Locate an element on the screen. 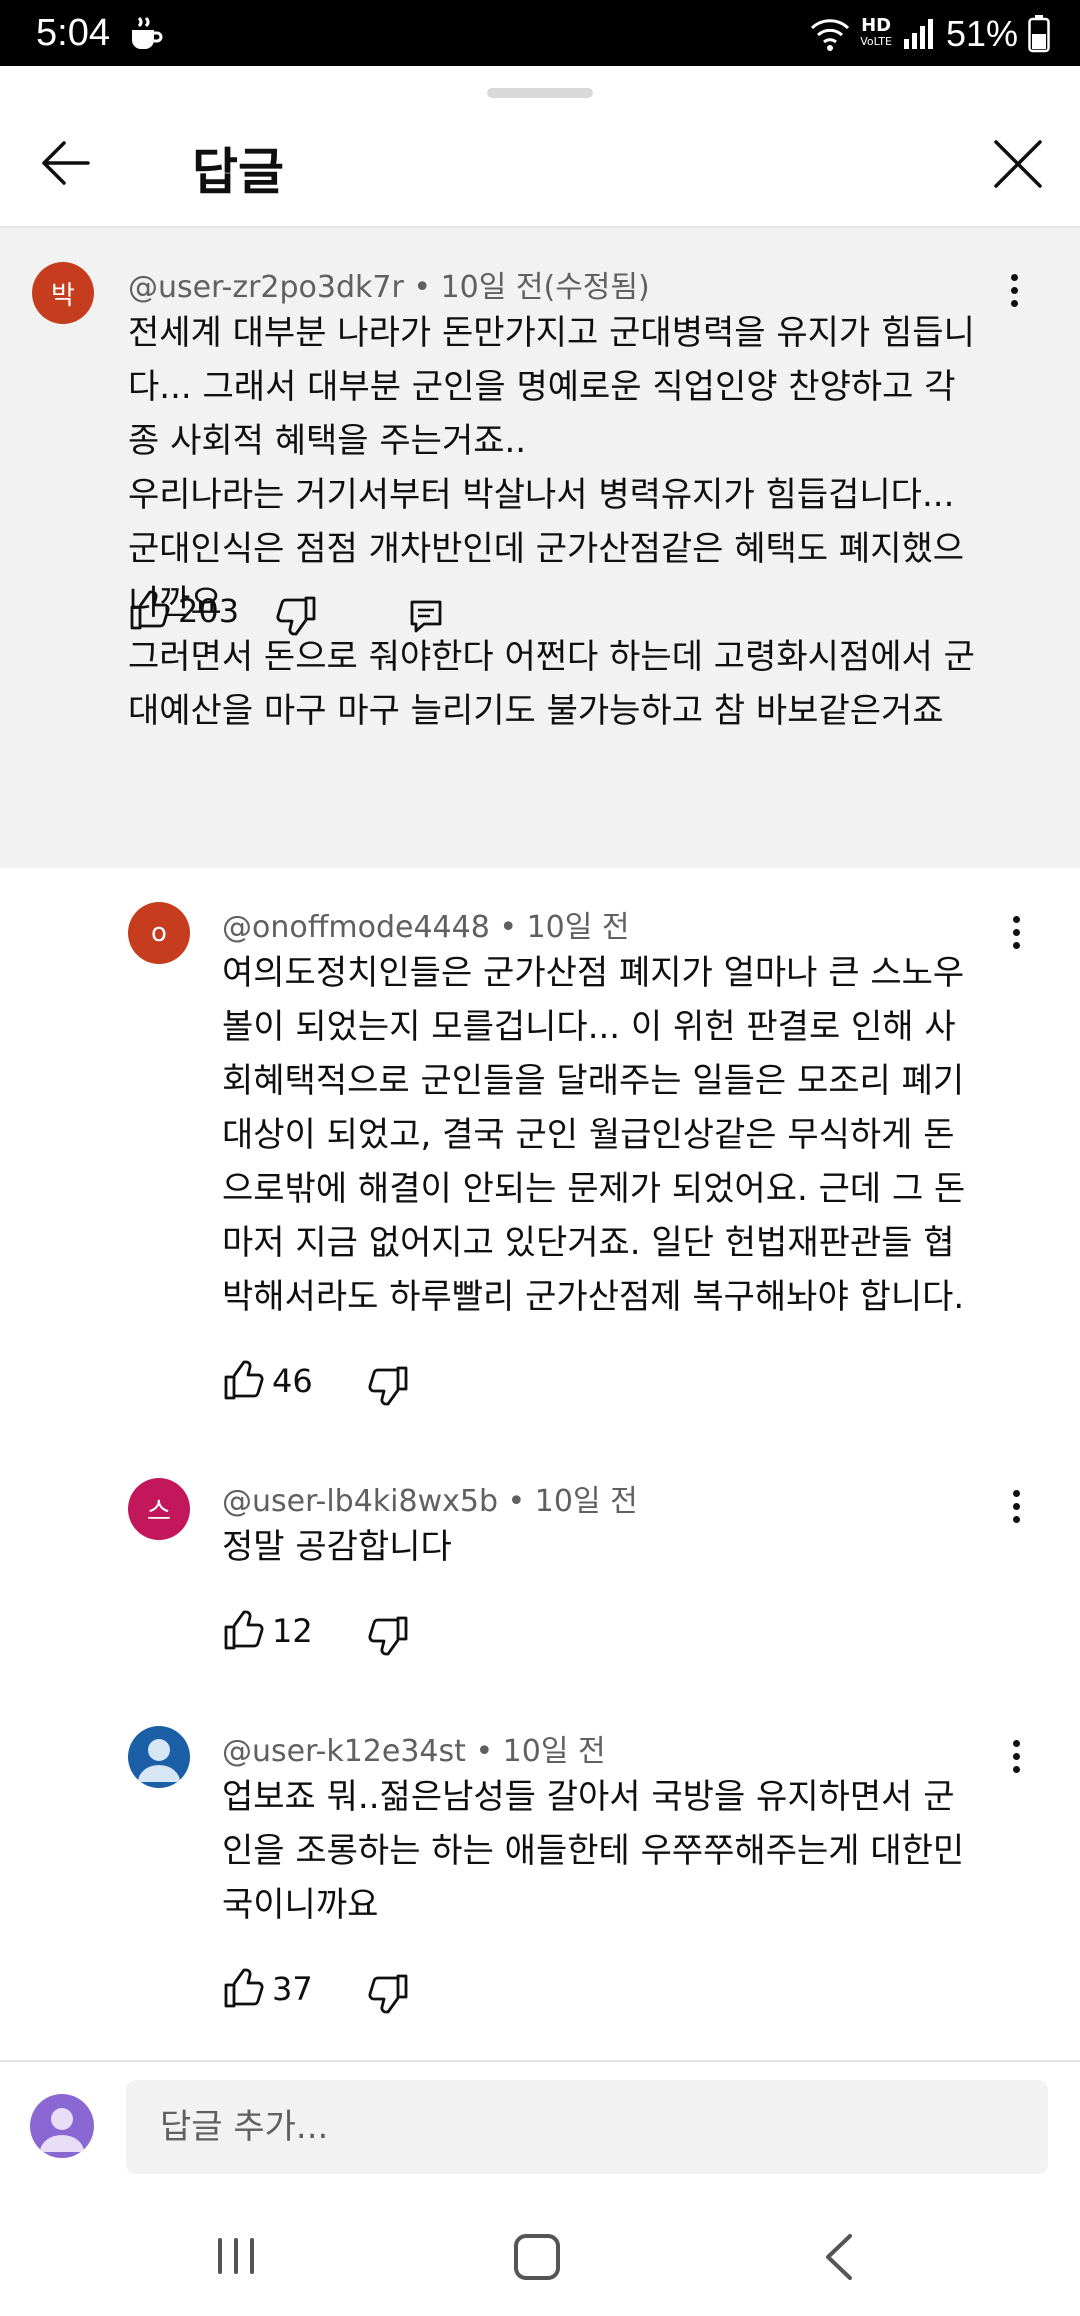 Image resolution: width=1080 pixels, height=2316 pixels. add-reply-input is located at coordinates (587, 2127).